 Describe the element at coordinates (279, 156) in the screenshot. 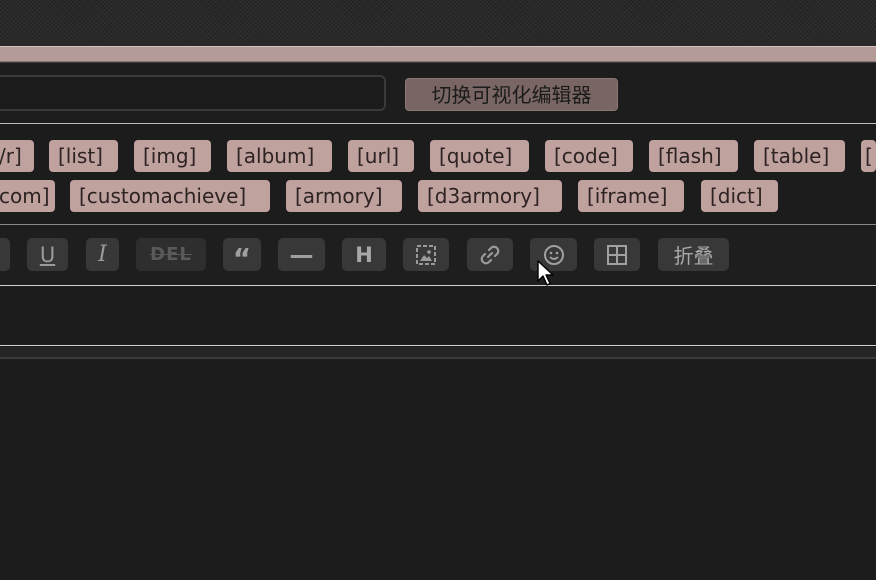

I see `tag-button-album: [album]` at that location.